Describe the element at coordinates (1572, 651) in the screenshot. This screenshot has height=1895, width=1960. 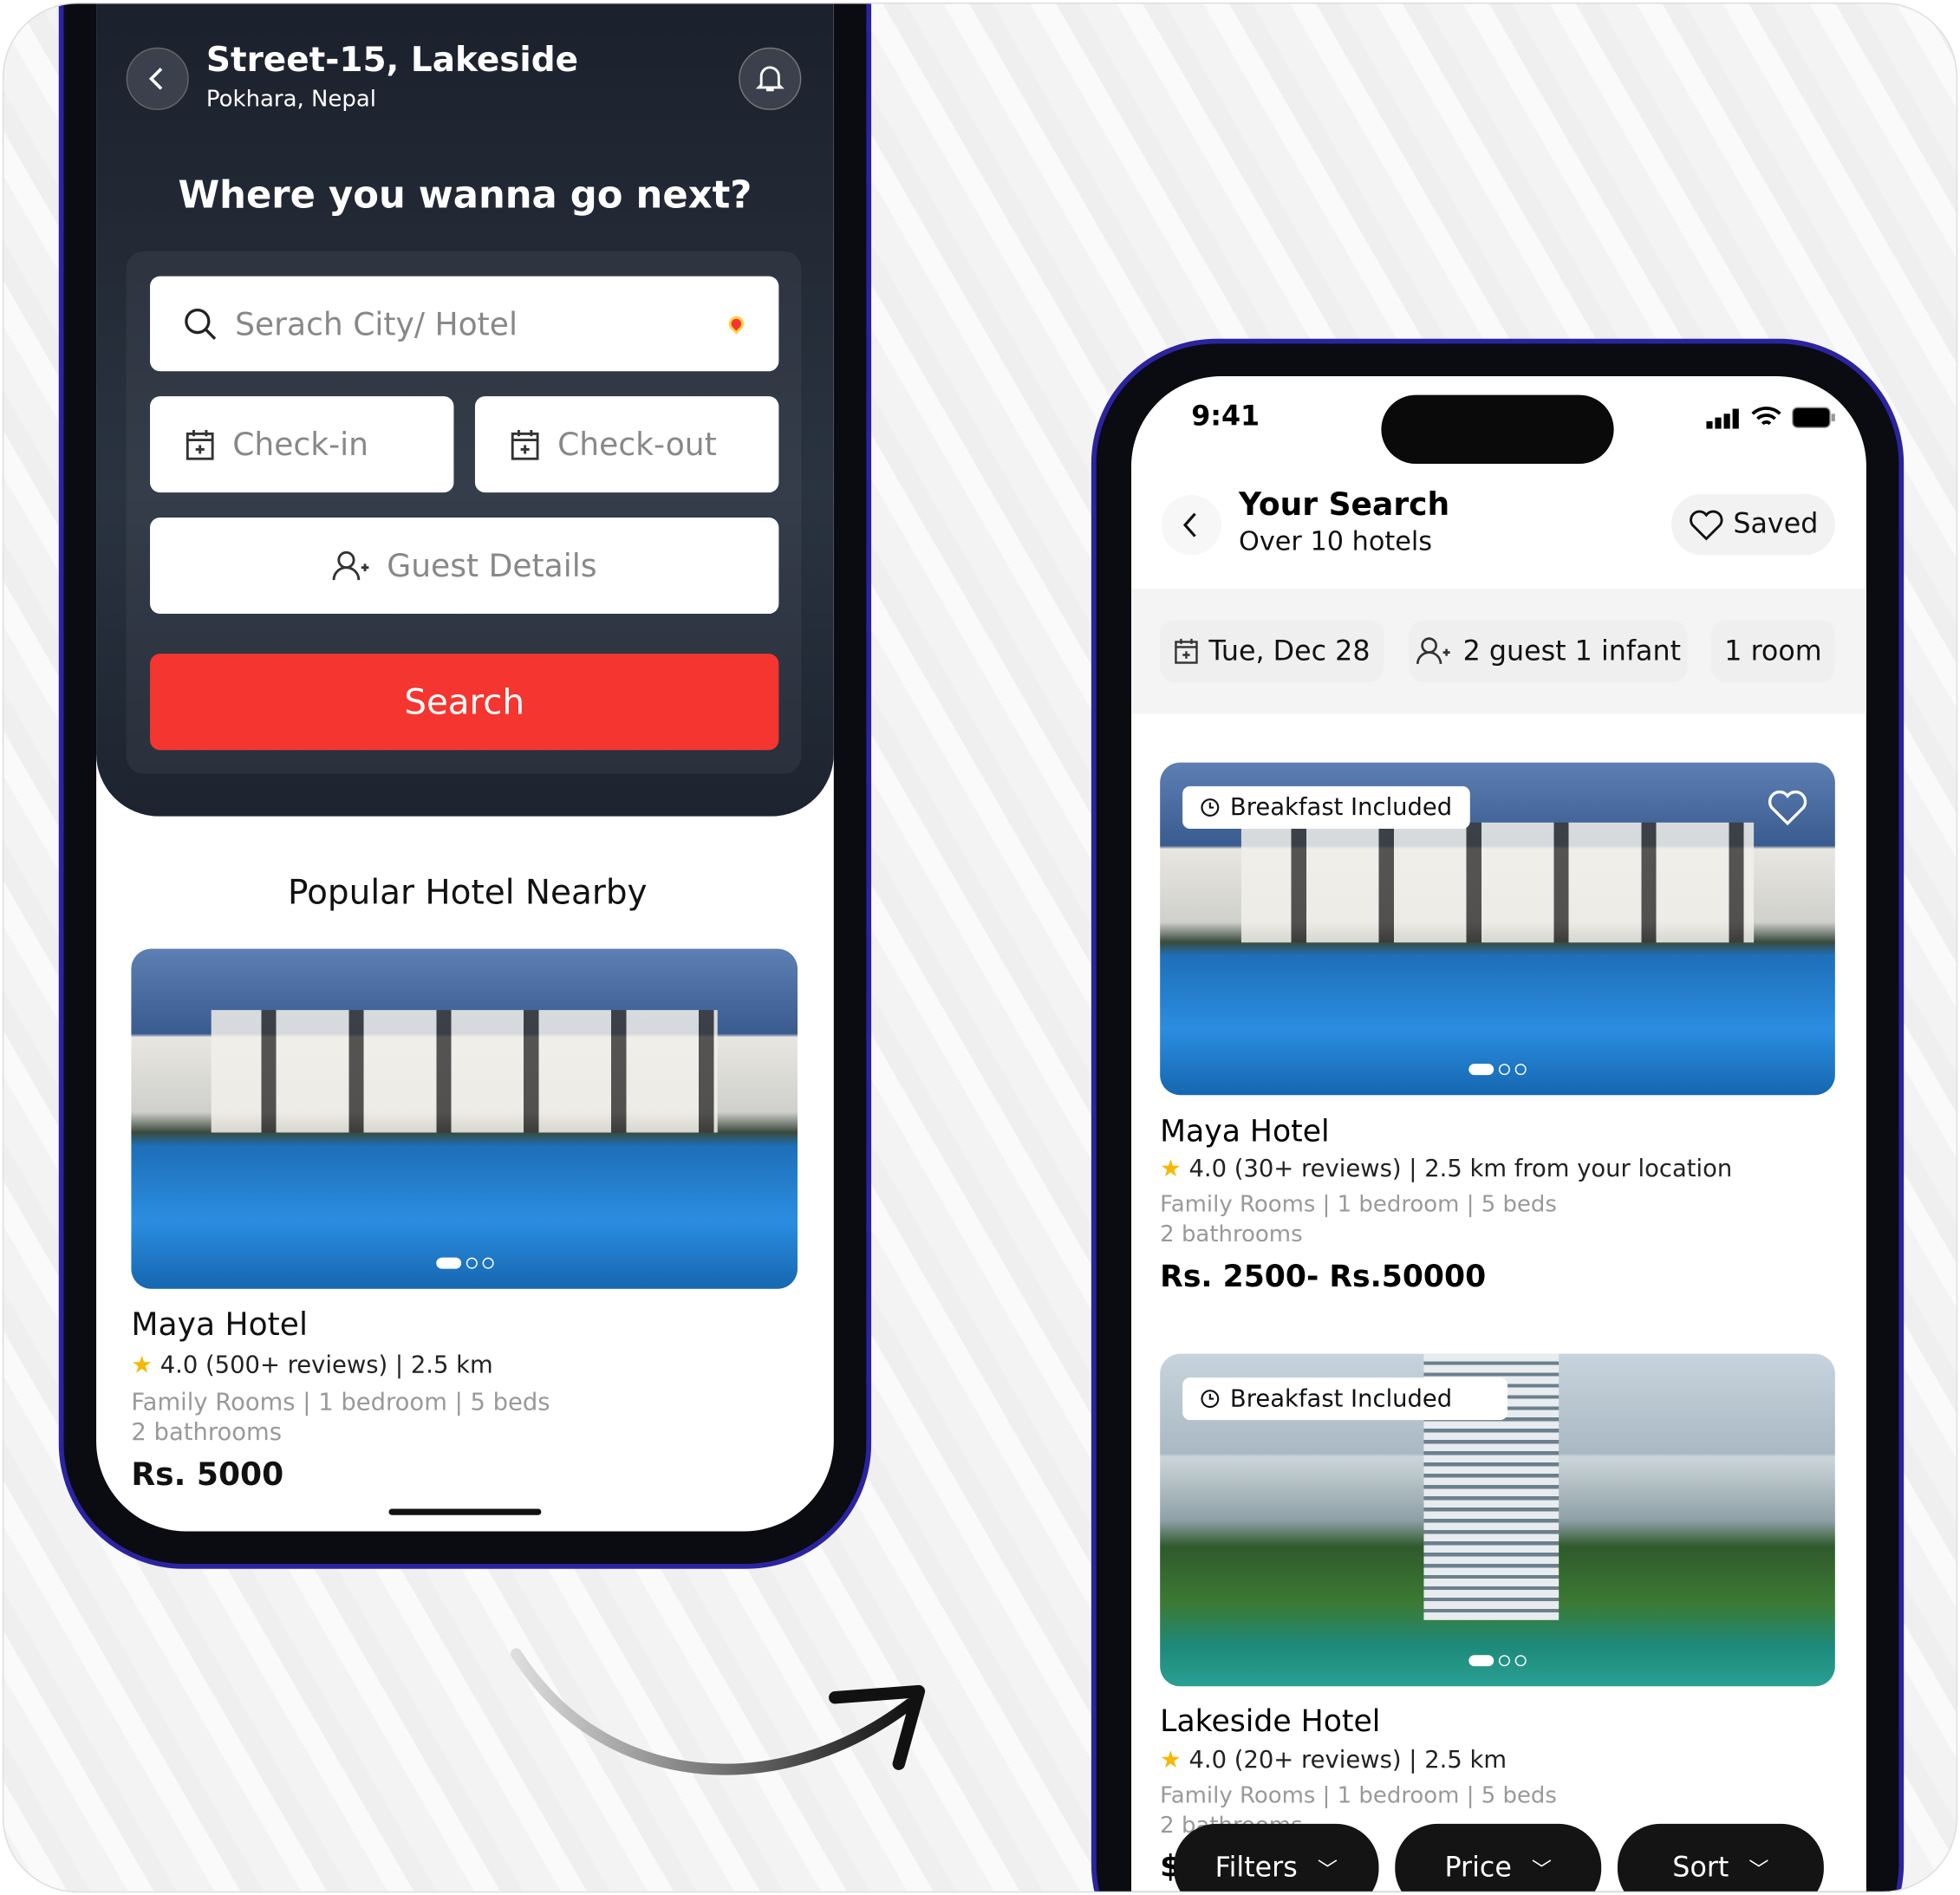
I see `guests-label: 2 guest 1 infant` at that location.